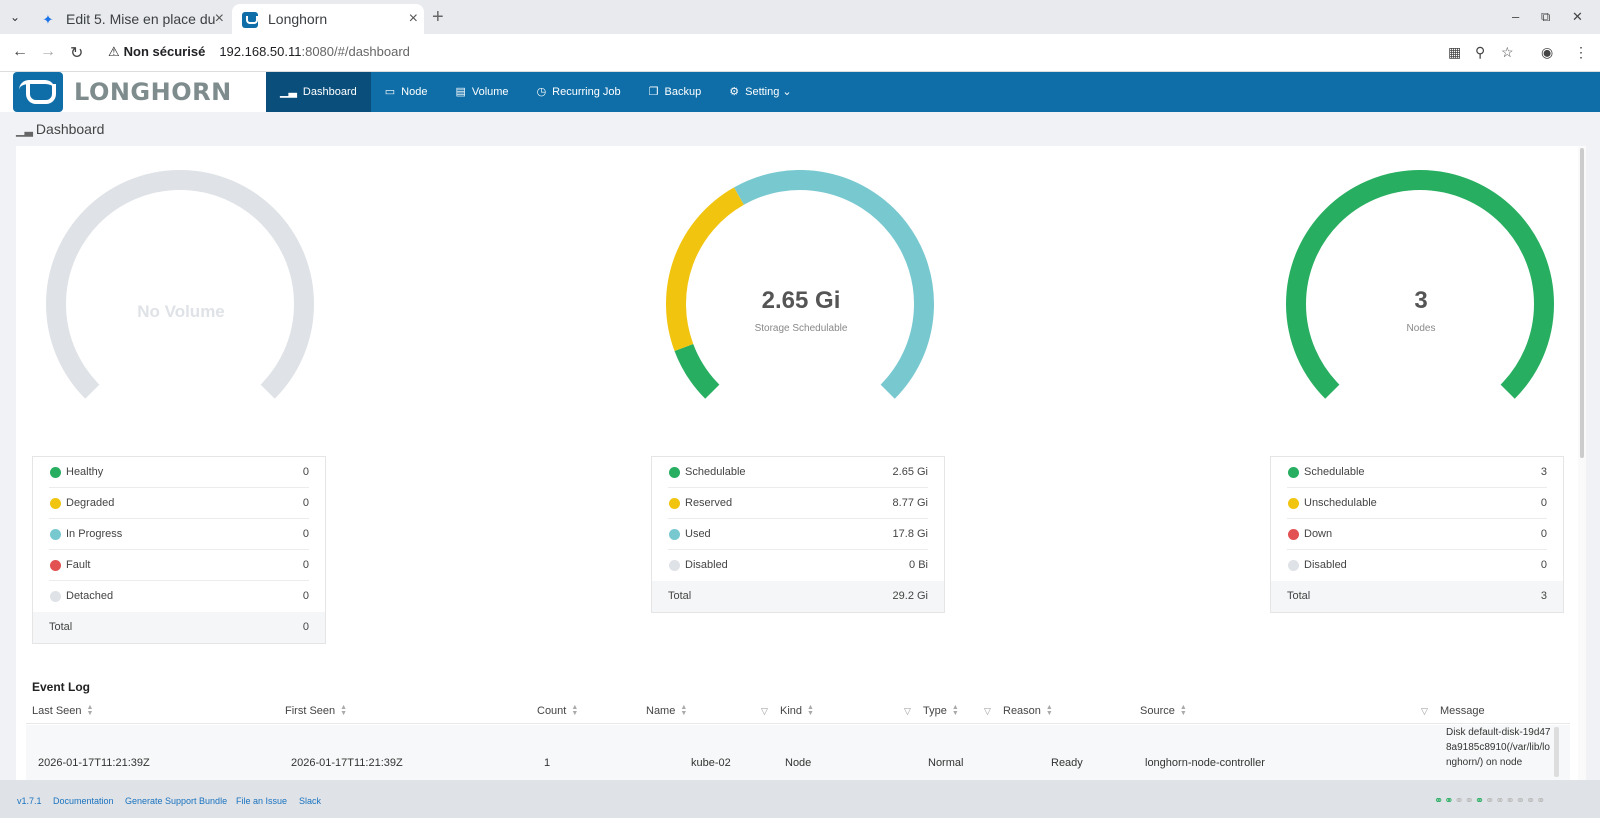  What do you see at coordinates (179, 472) in the screenshot?
I see `legend-row-healthy: Healthy 0` at bounding box center [179, 472].